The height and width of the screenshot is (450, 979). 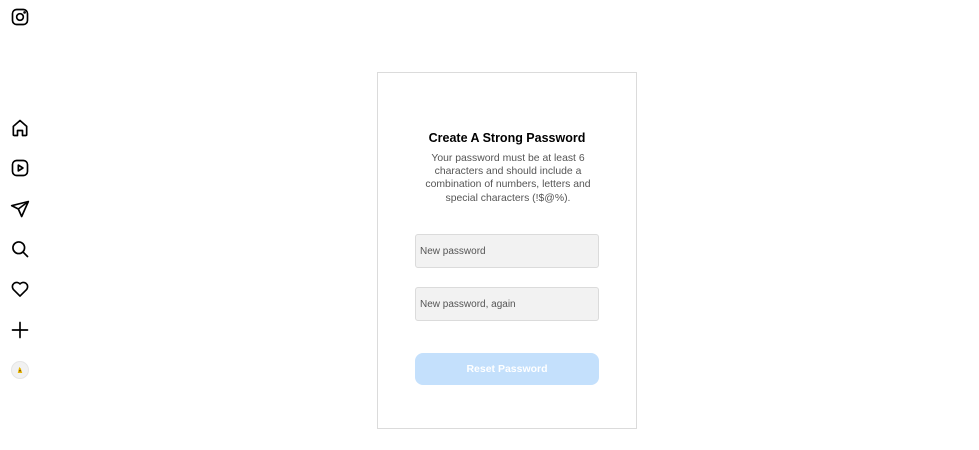 I want to click on sidebar-nav, so click(x=20, y=225).